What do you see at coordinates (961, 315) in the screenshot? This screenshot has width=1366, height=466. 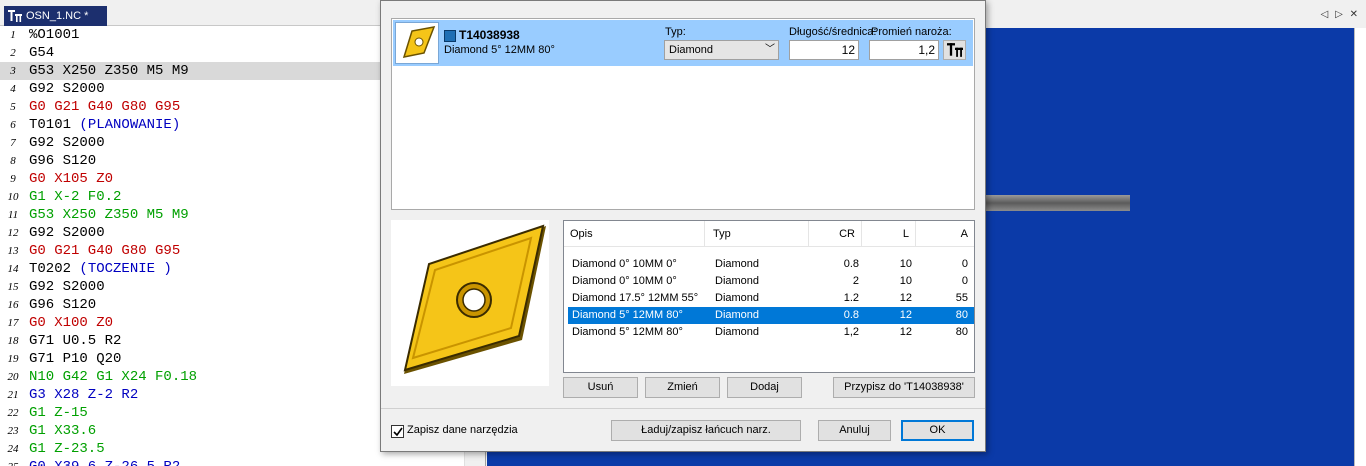 I see `cell-a: 80` at bounding box center [961, 315].